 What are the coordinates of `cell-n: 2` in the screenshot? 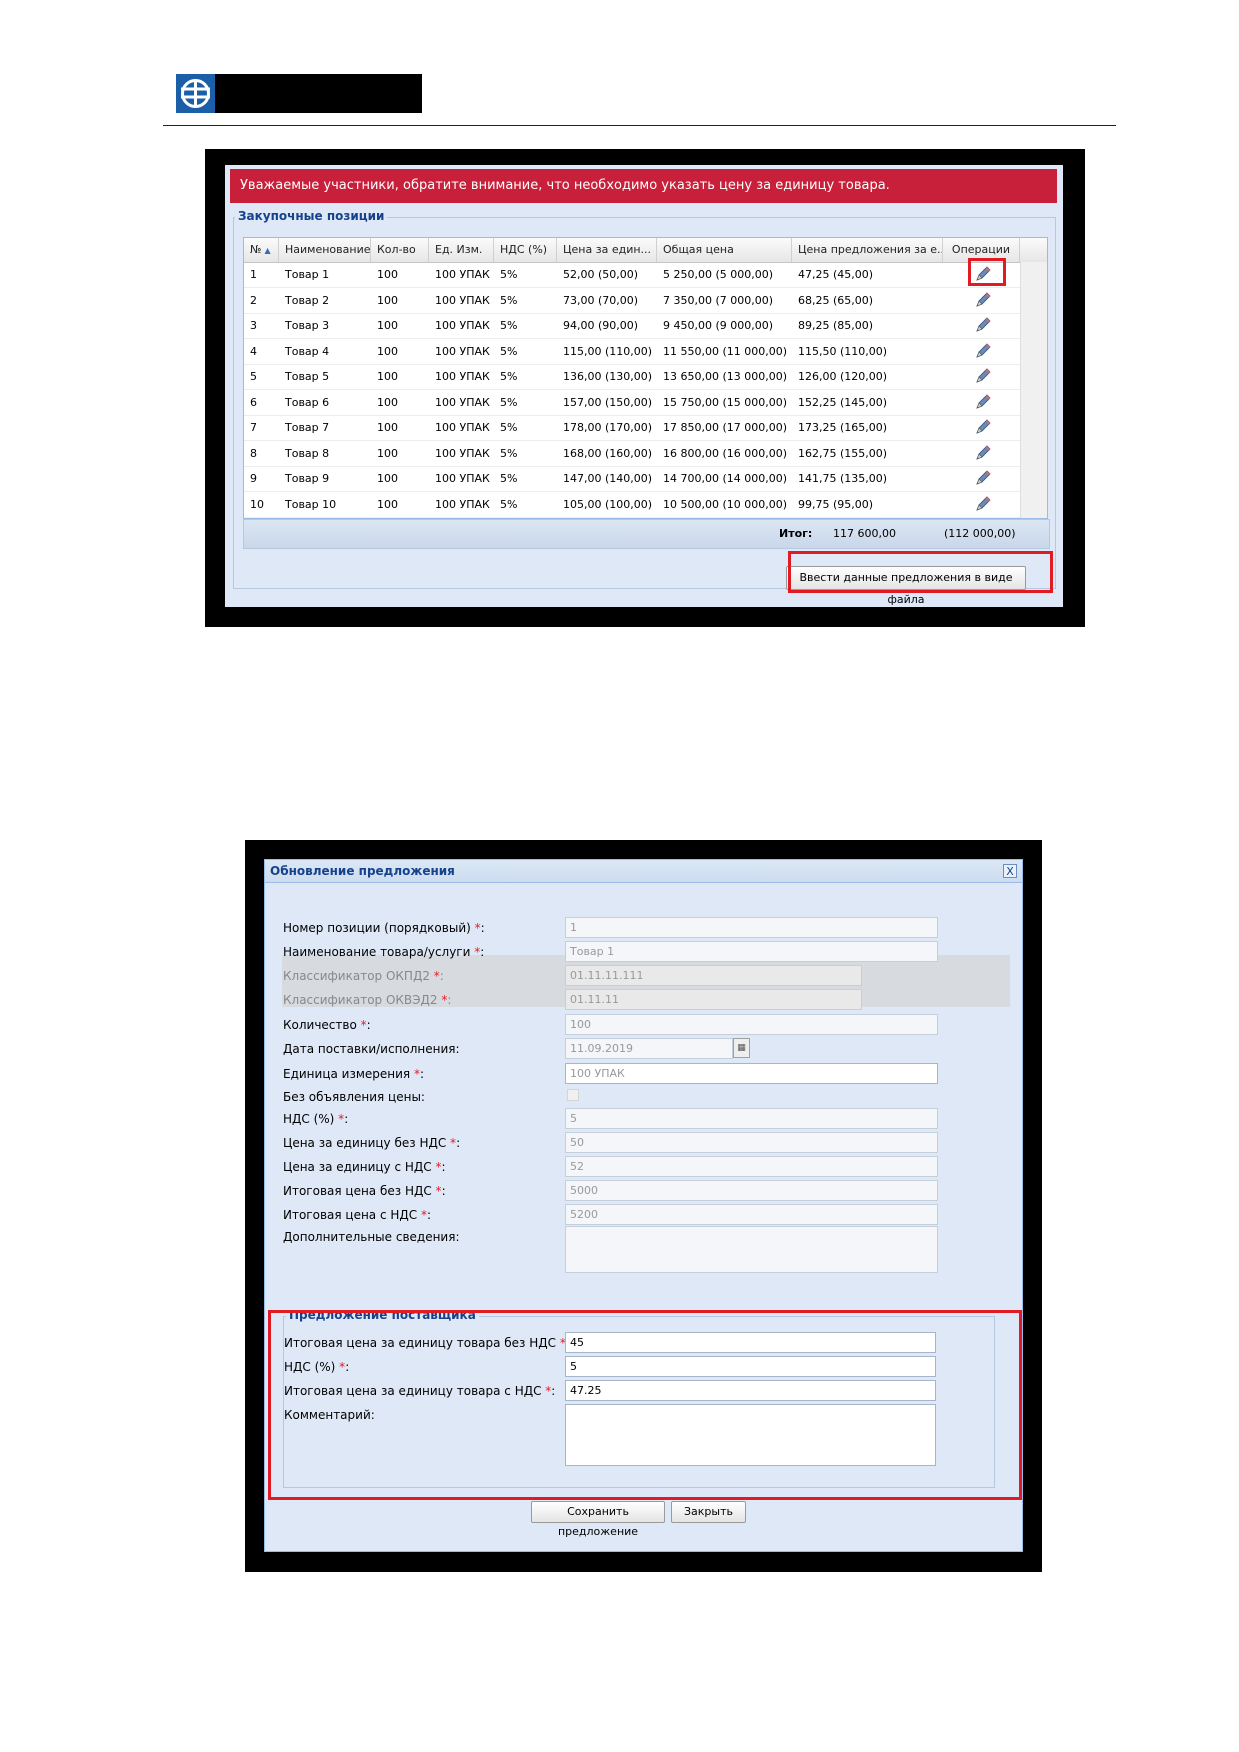 It's located at (253, 300).